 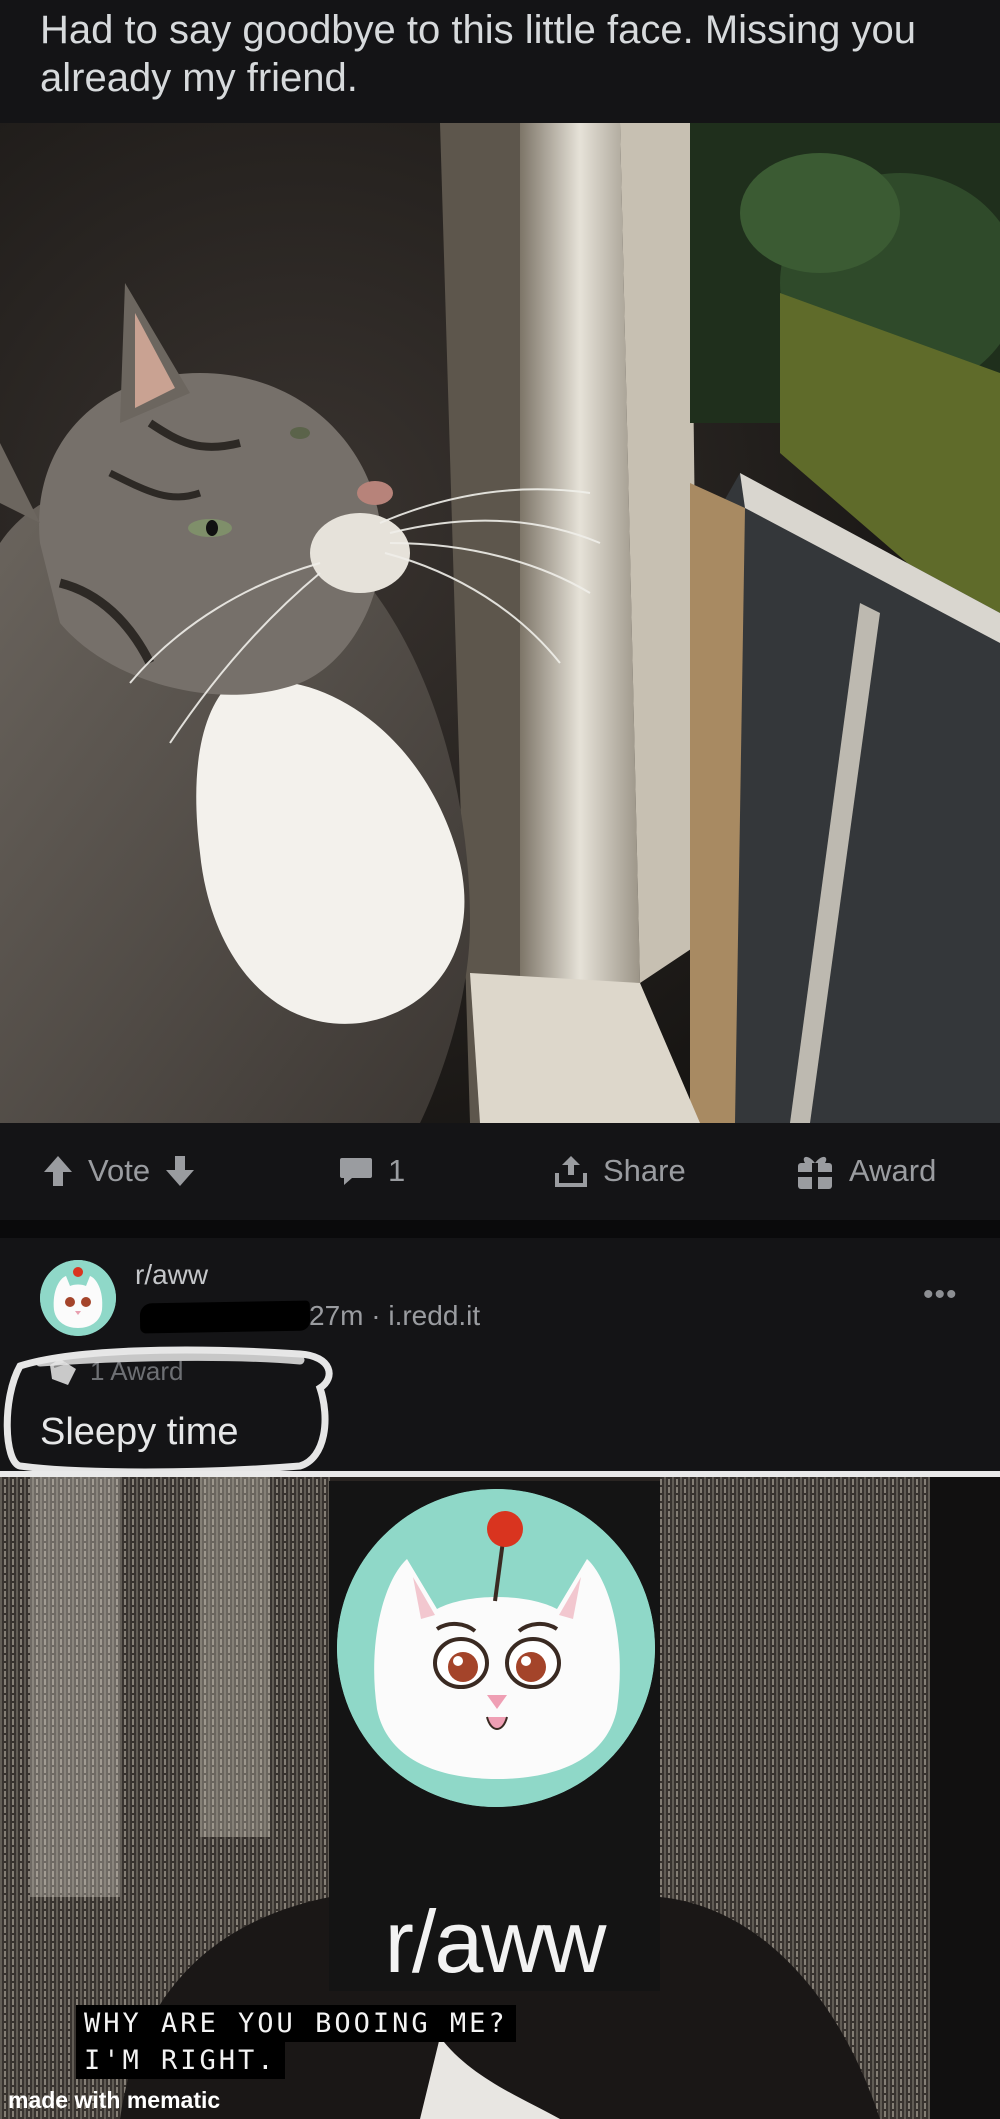 I want to click on mematic-watermark: made with mematic, so click(x=114, y=2100).